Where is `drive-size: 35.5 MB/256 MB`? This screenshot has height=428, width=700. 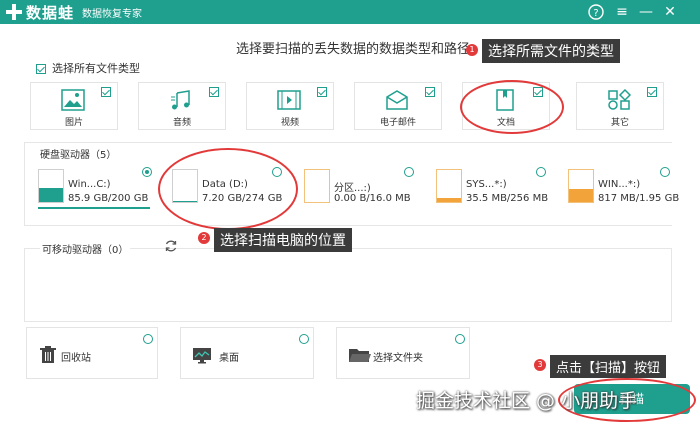
drive-size: 35.5 MB/256 MB is located at coordinates (507, 198).